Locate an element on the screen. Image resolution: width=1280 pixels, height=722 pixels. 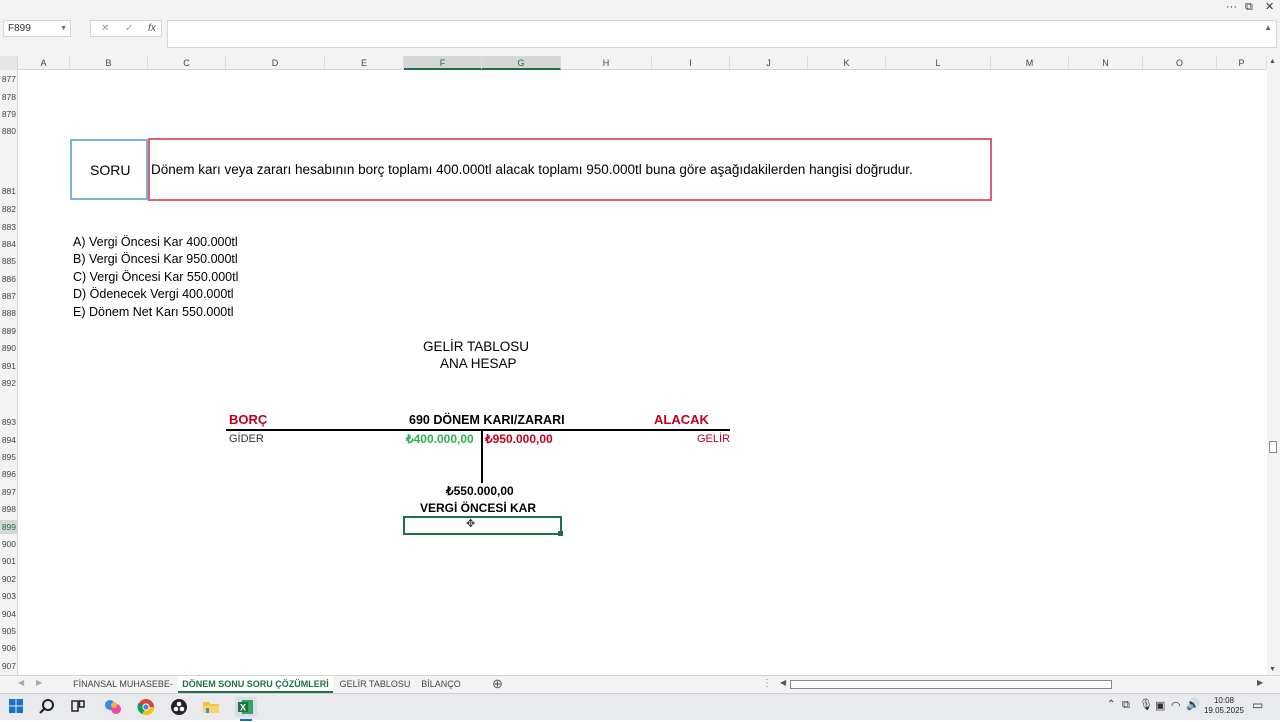
prev-sheet-icon: ◀ is located at coordinates (21, 682).